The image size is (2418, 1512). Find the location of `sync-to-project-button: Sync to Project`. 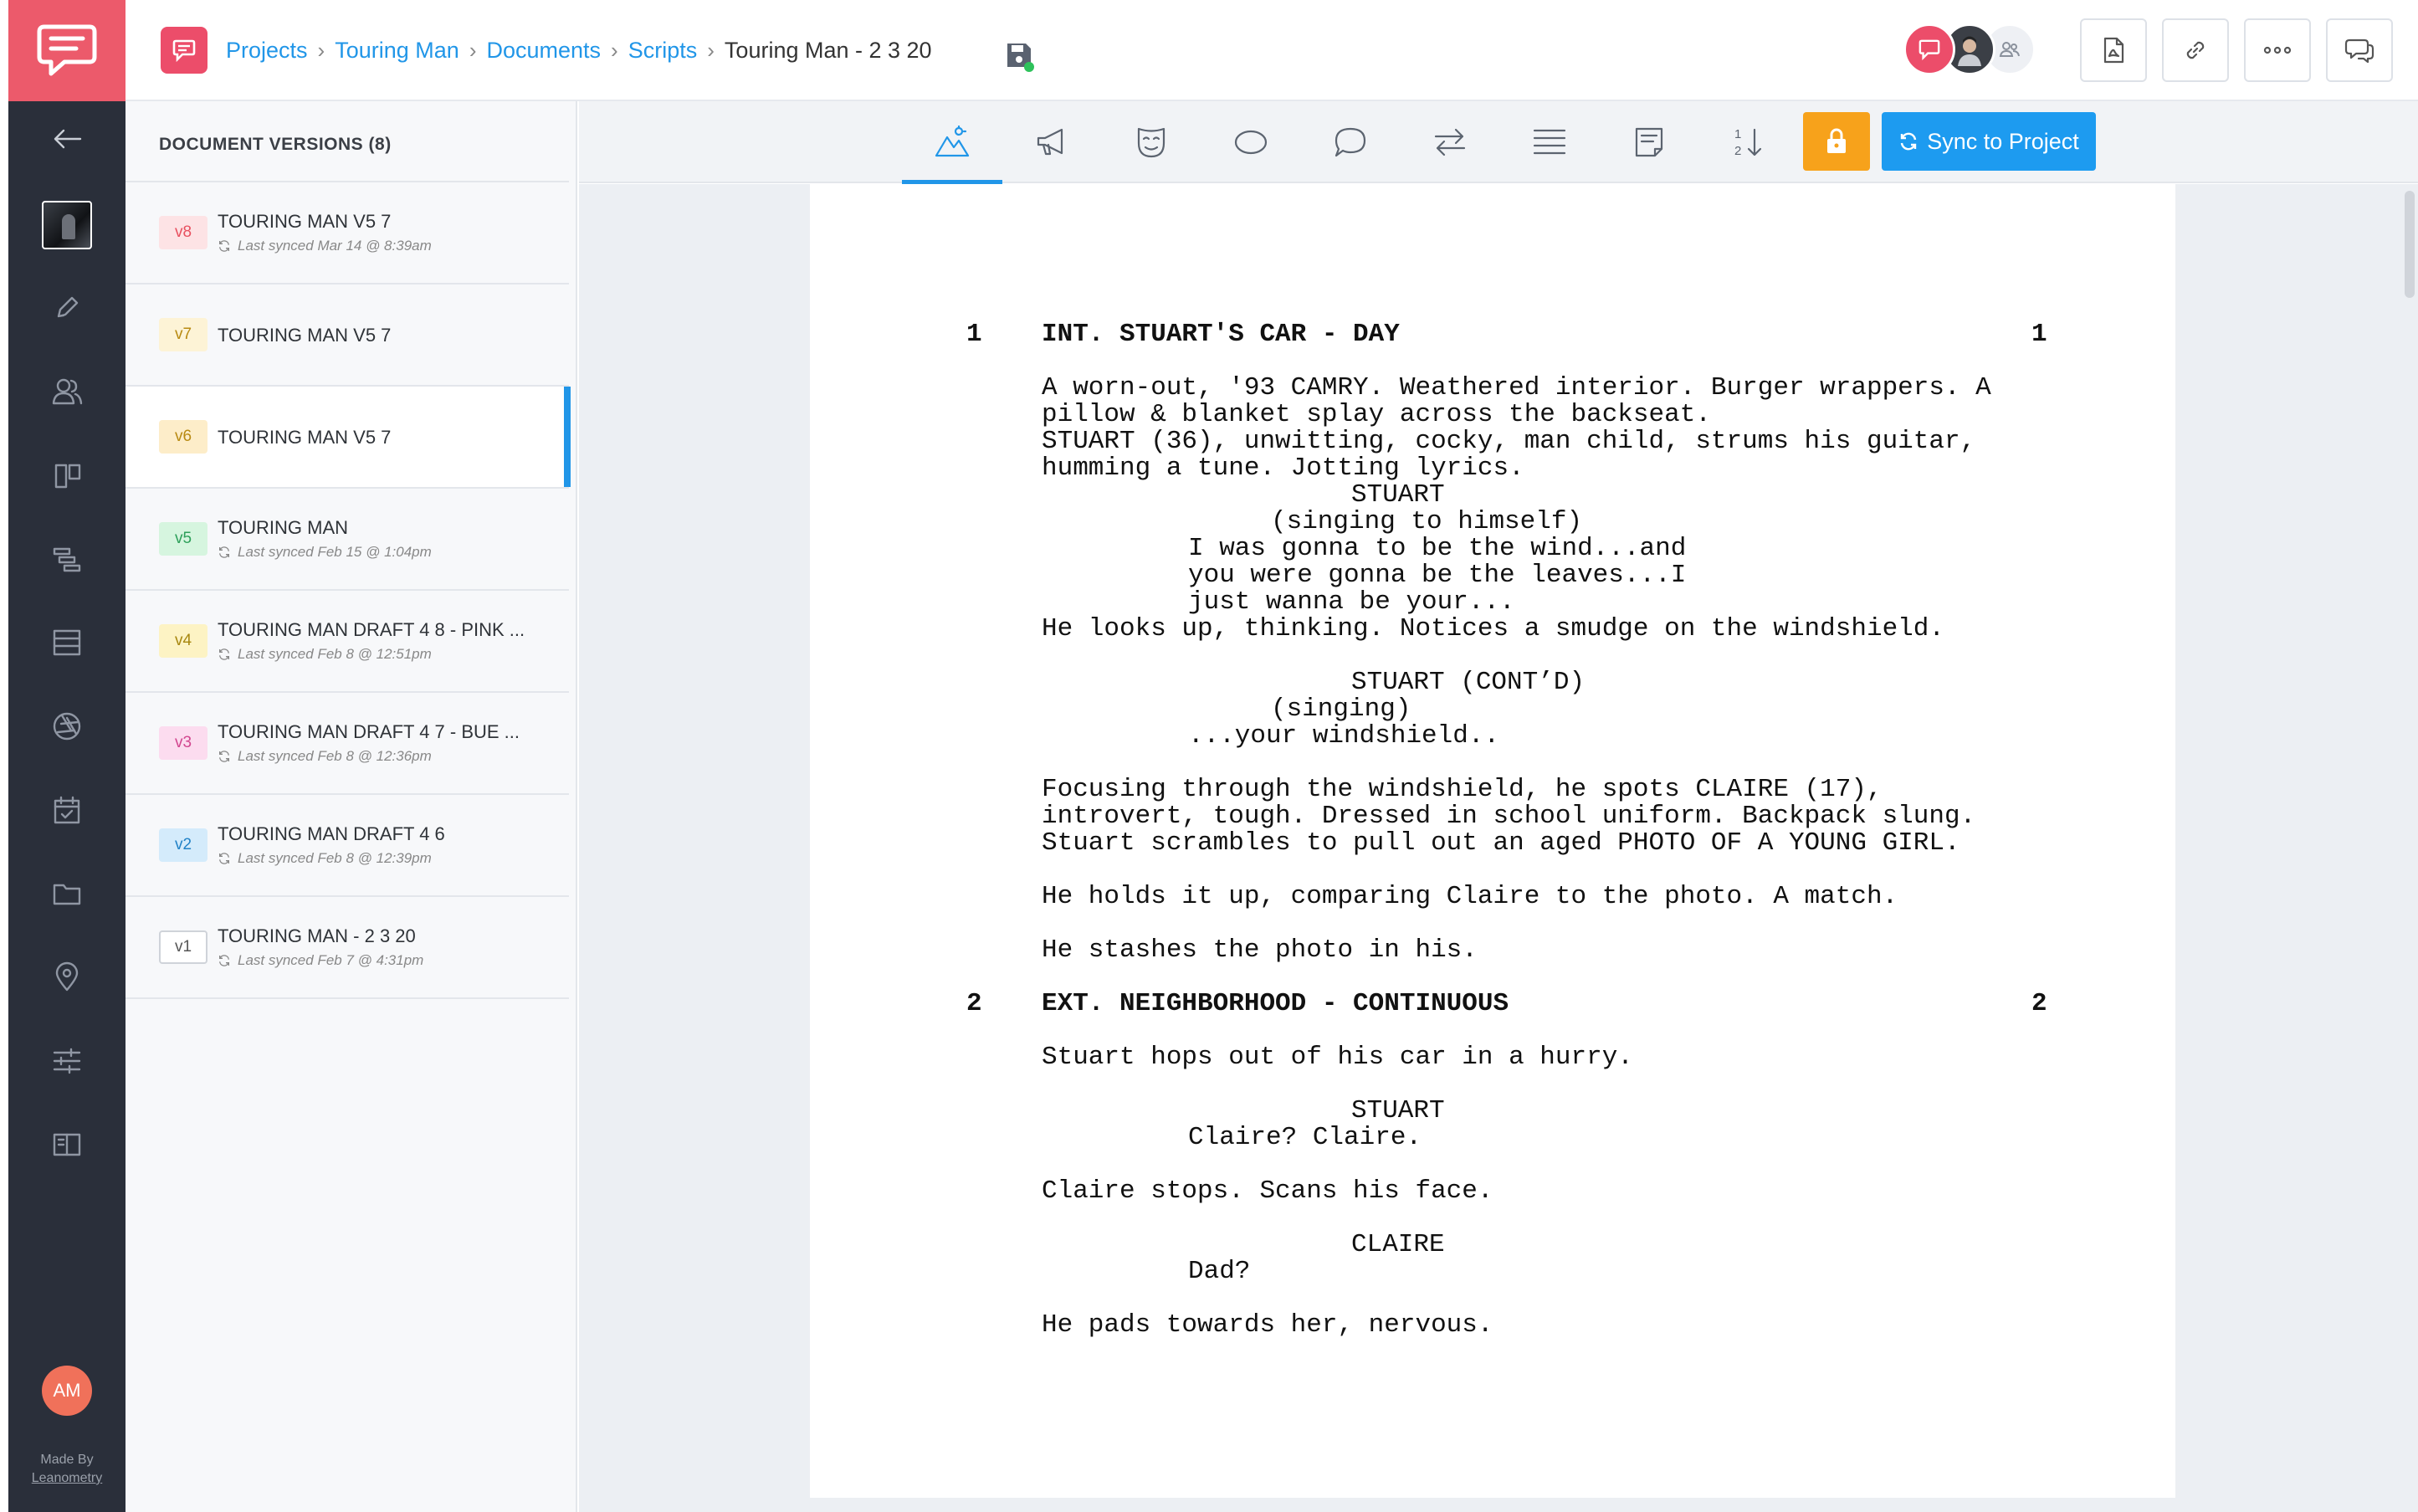

sync-to-project-button: Sync to Project is located at coordinates (1989, 141).